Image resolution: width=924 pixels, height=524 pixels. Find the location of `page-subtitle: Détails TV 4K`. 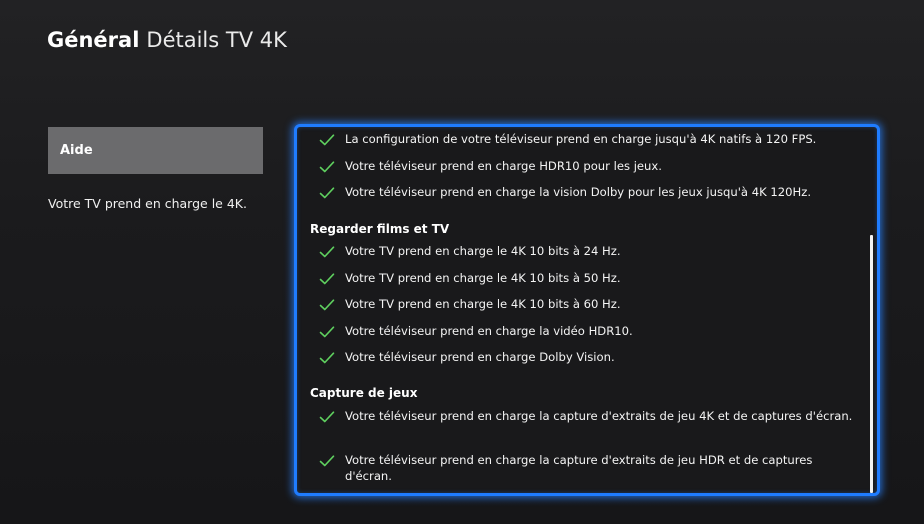

page-subtitle: Détails TV 4K is located at coordinates (216, 40).